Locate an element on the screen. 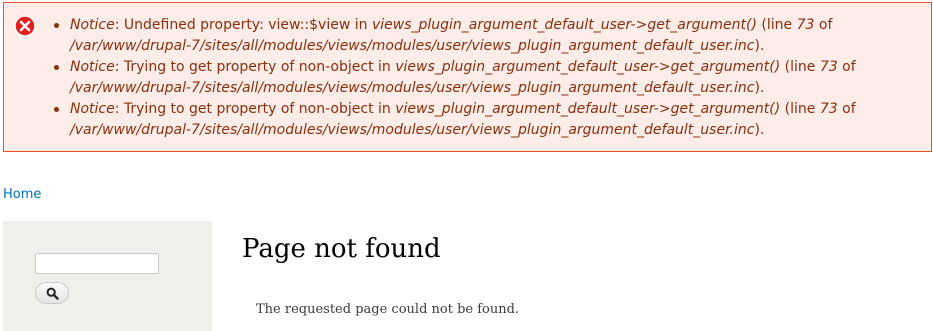  breadcrumb-home-link: Home is located at coordinates (22, 194).